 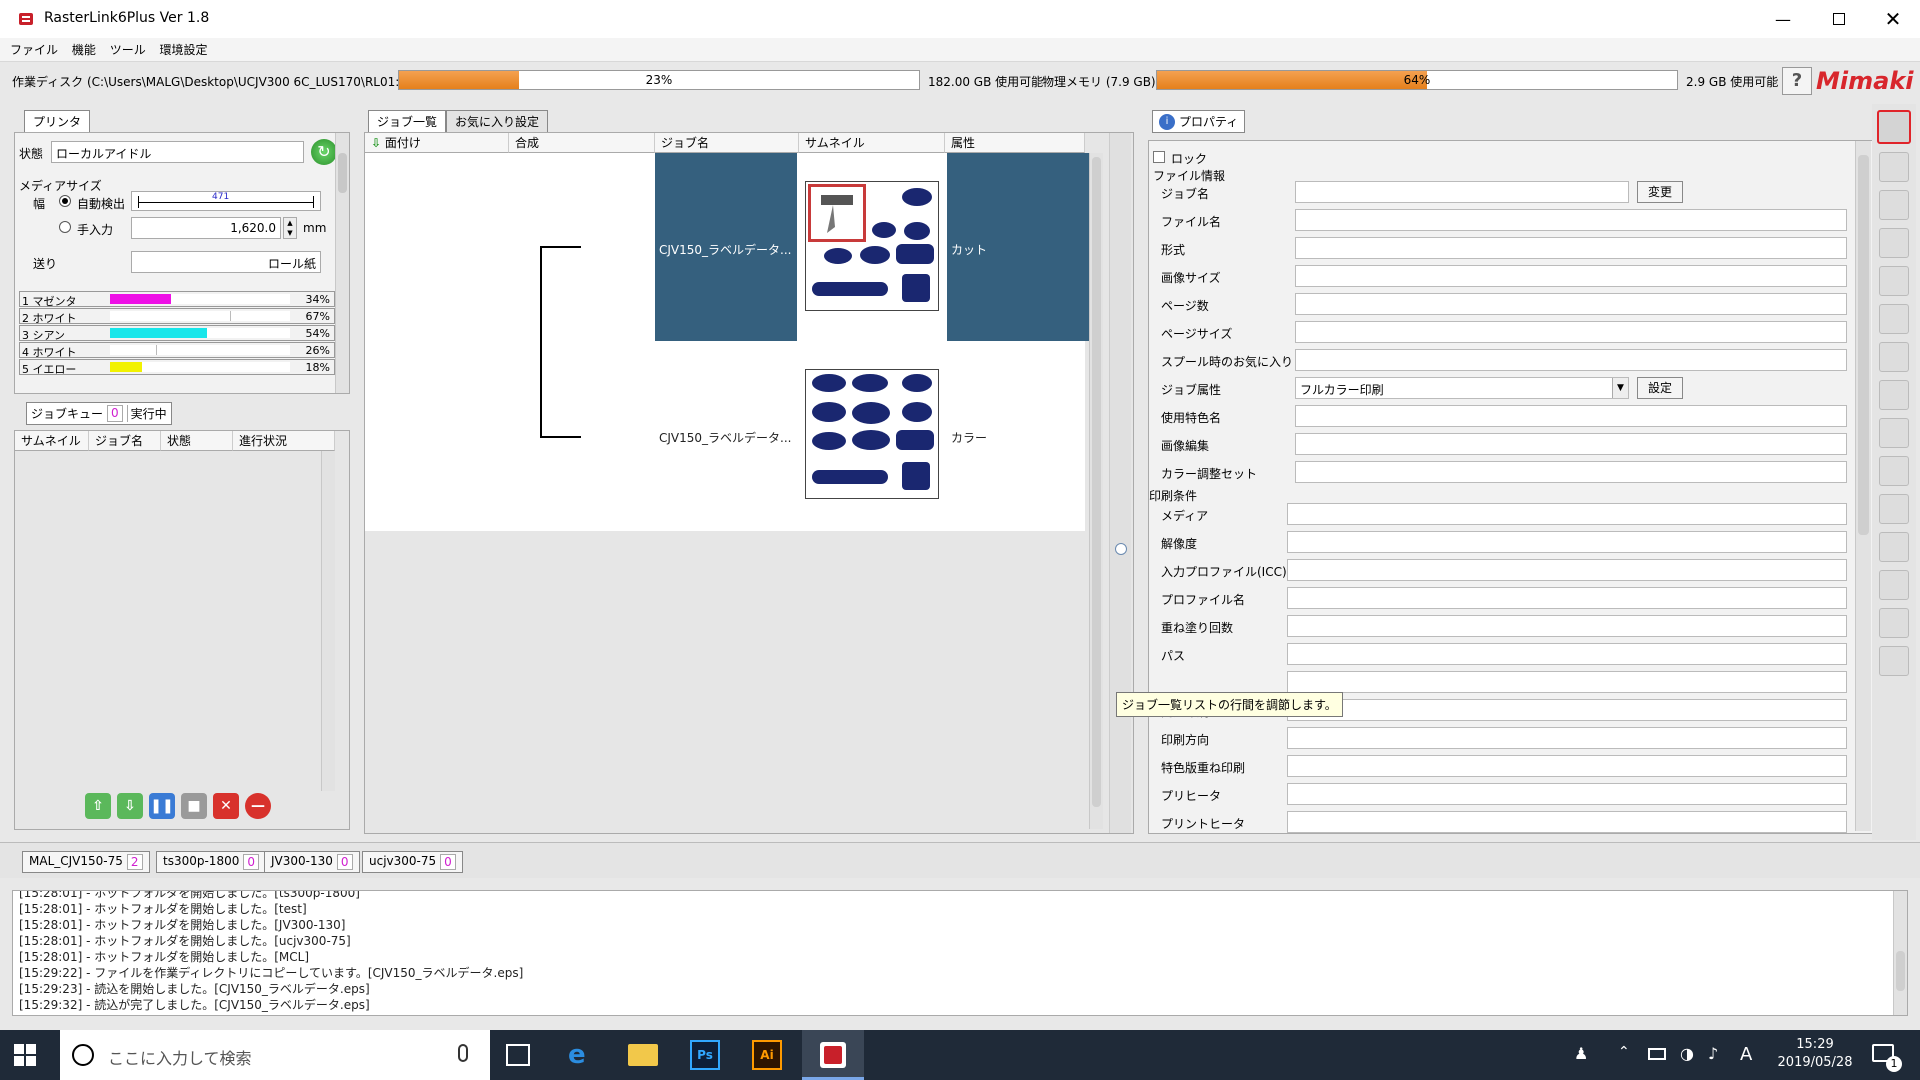 I want to click on chevron-up-icon: ⌃, so click(x=1624, y=1052).